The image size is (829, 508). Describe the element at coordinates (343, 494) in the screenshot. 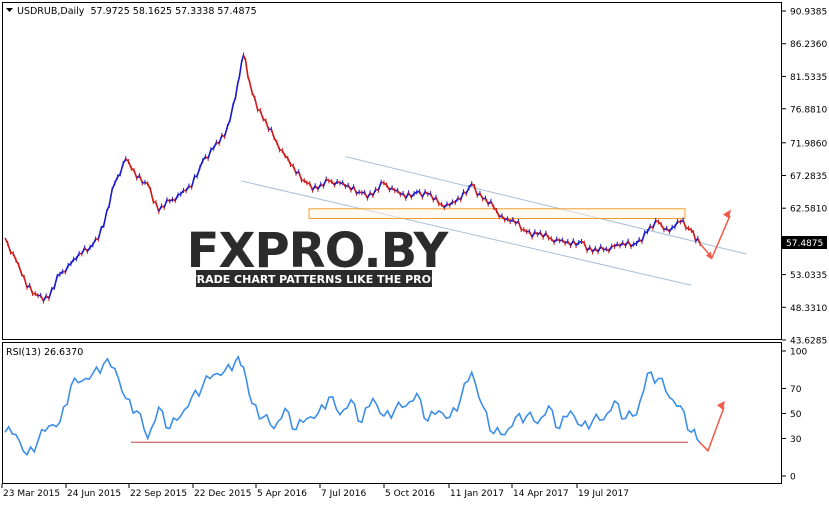

I see `time-axis-tick-label: 7 Jul 2016` at that location.